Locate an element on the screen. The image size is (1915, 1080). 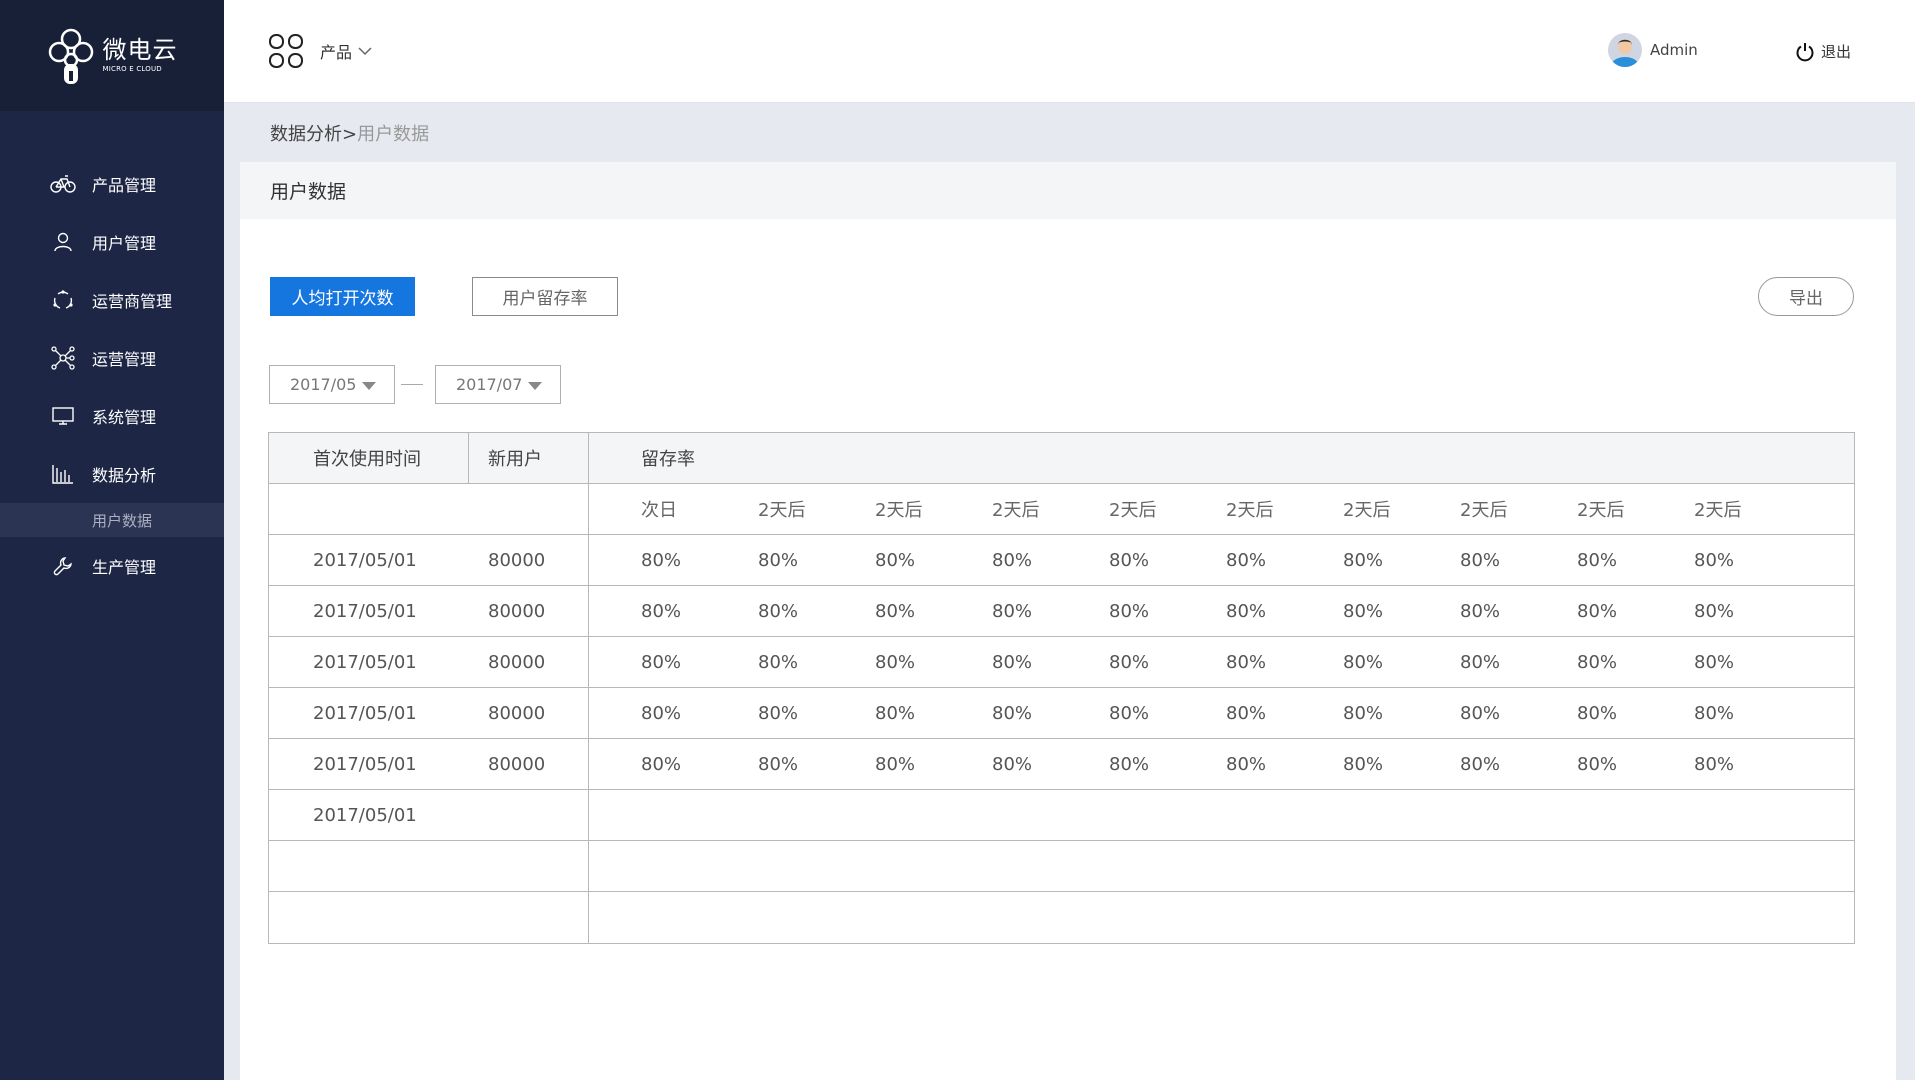
breadcrumb-current: 用户数据 is located at coordinates (393, 134).